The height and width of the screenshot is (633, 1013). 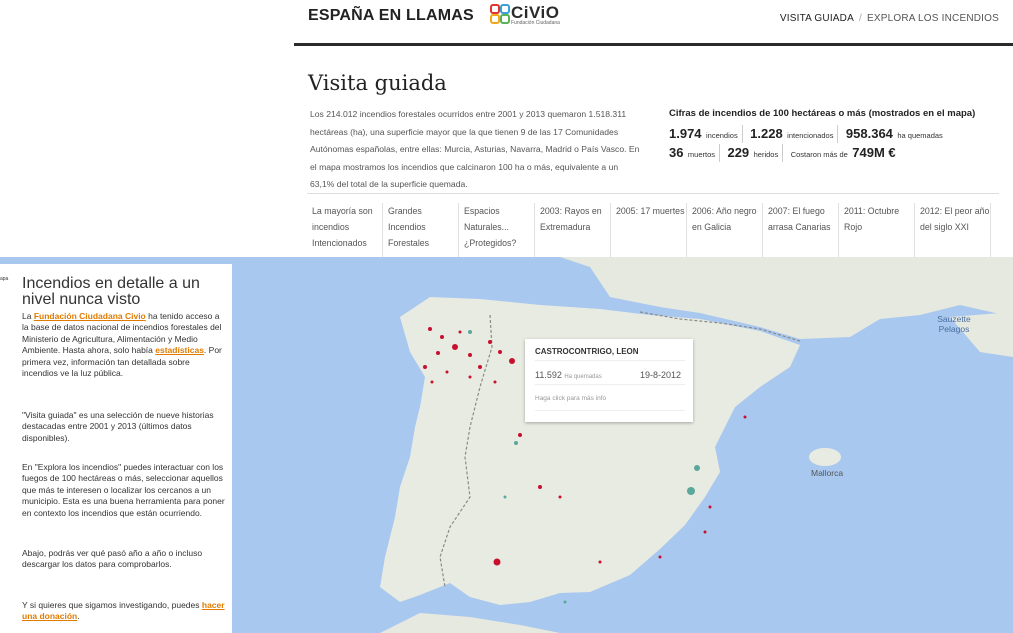 What do you see at coordinates (801, 230) in the screenshot?
I see `tab-story-7: 2007: El fuego arrasa Canarias` at bounding box center [801, 230].